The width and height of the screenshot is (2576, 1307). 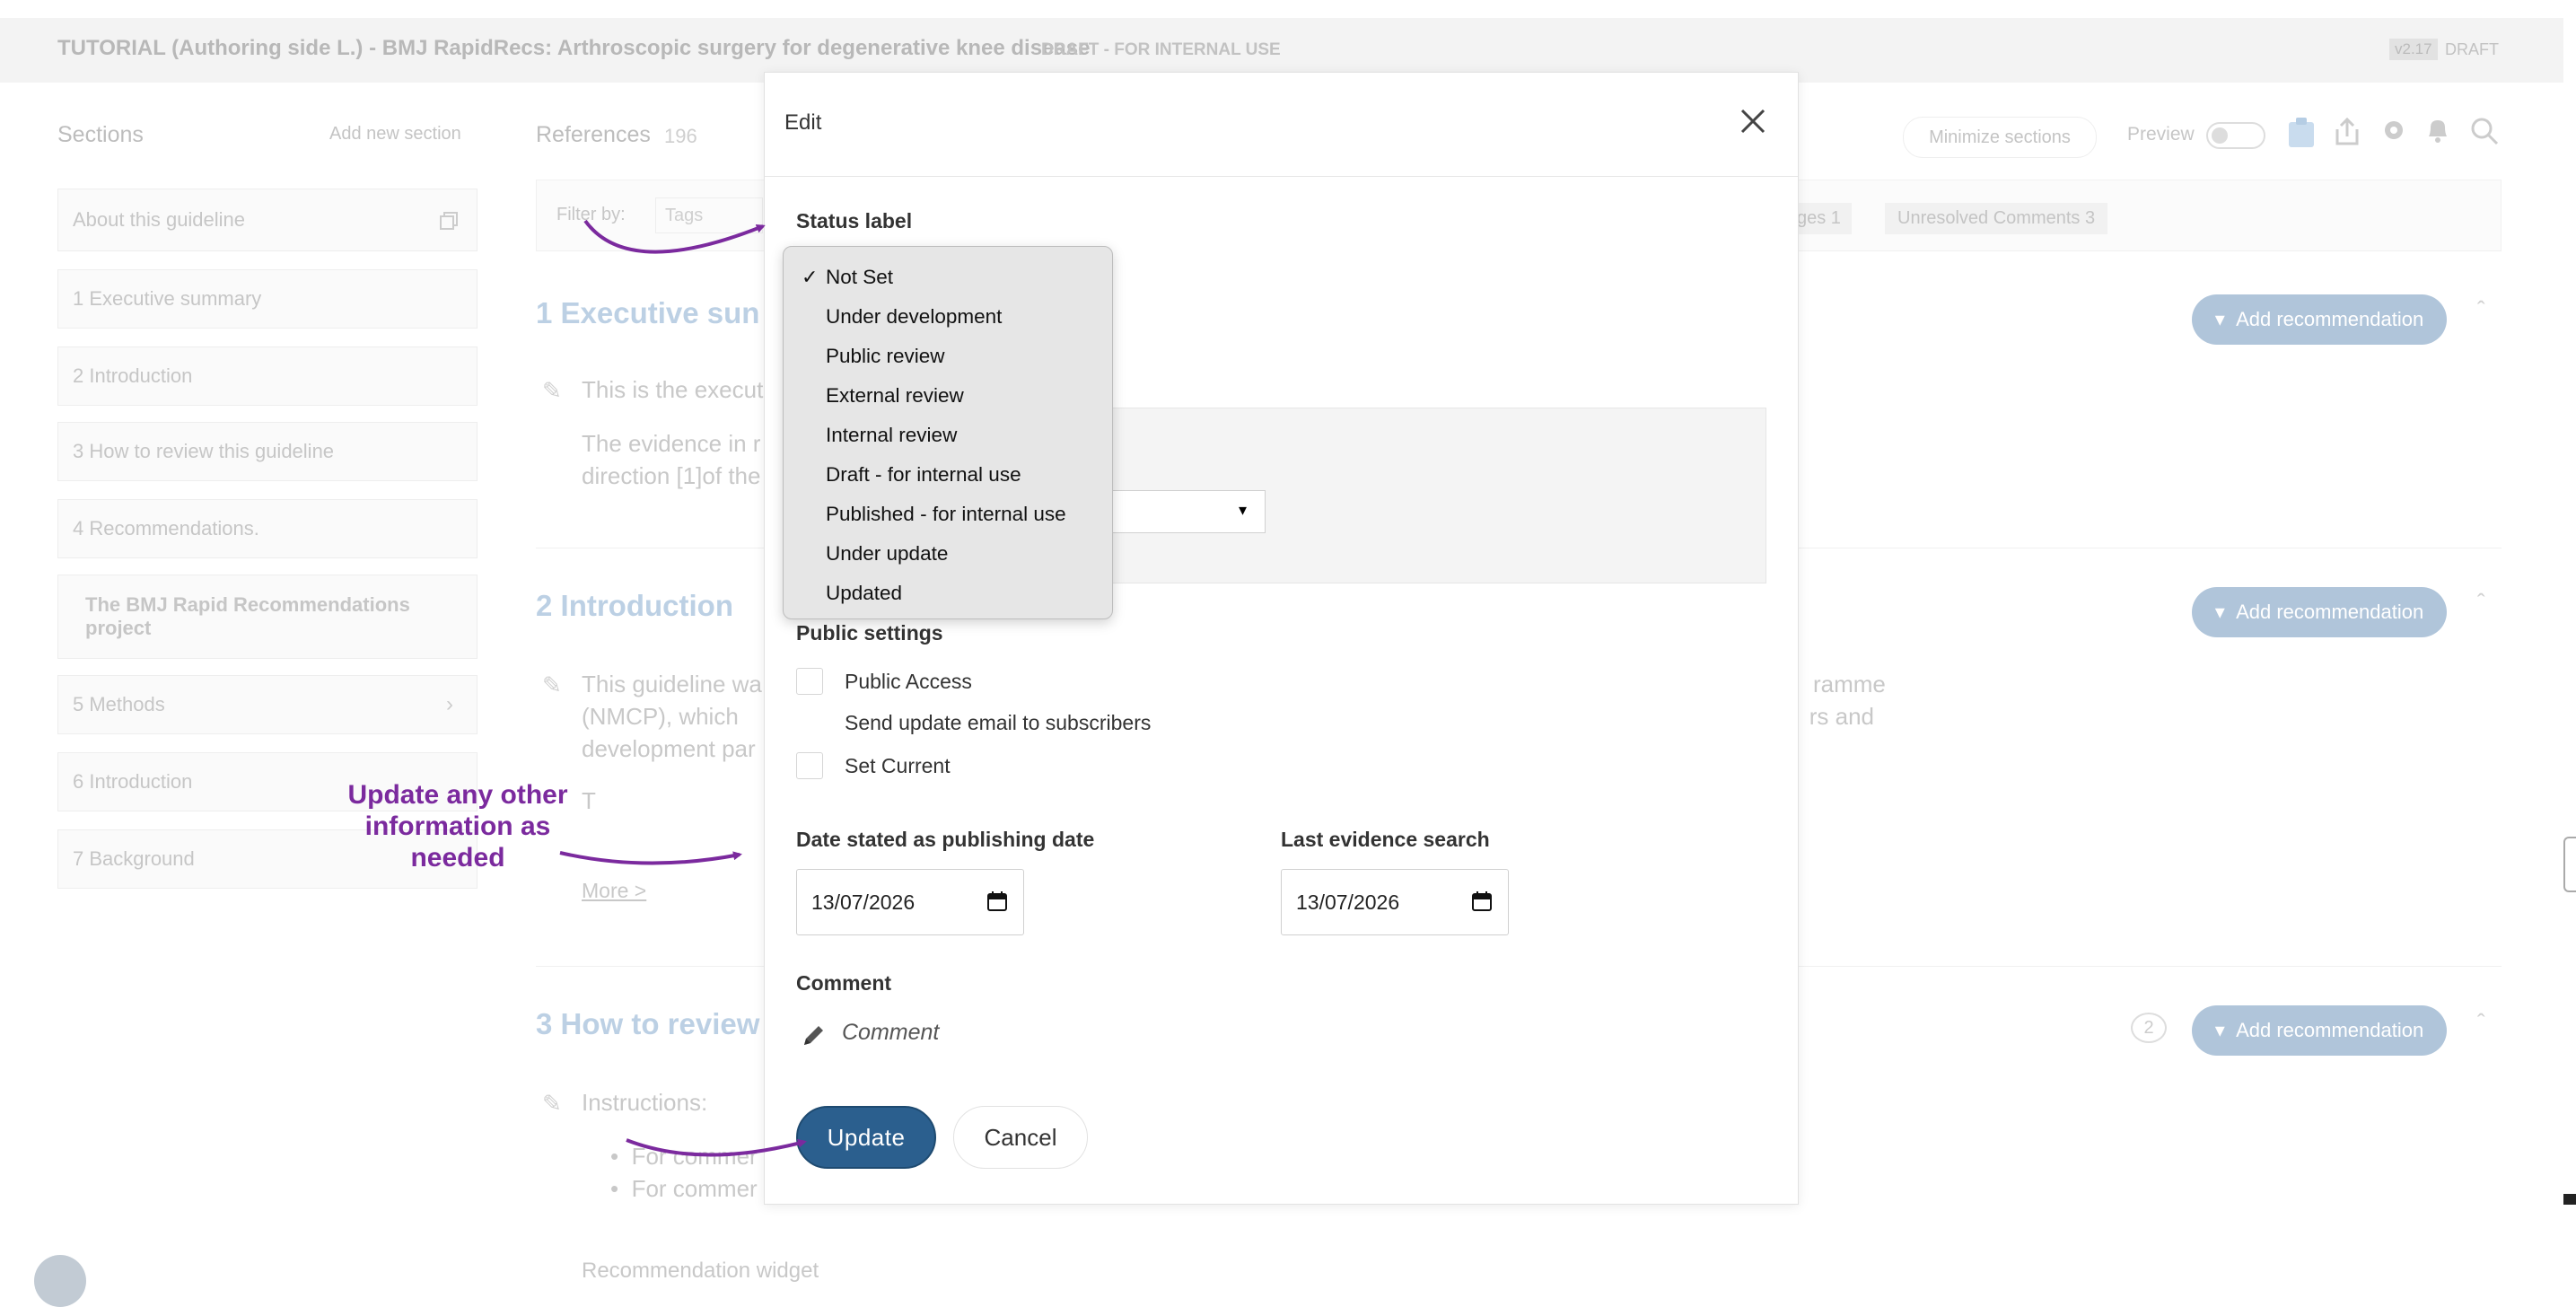 What do you see at coordinates (267, 529) in the screenshot?
I see `sidebar-item-recommendations: 4 Recommendations.` at bounding box center [267, 529].